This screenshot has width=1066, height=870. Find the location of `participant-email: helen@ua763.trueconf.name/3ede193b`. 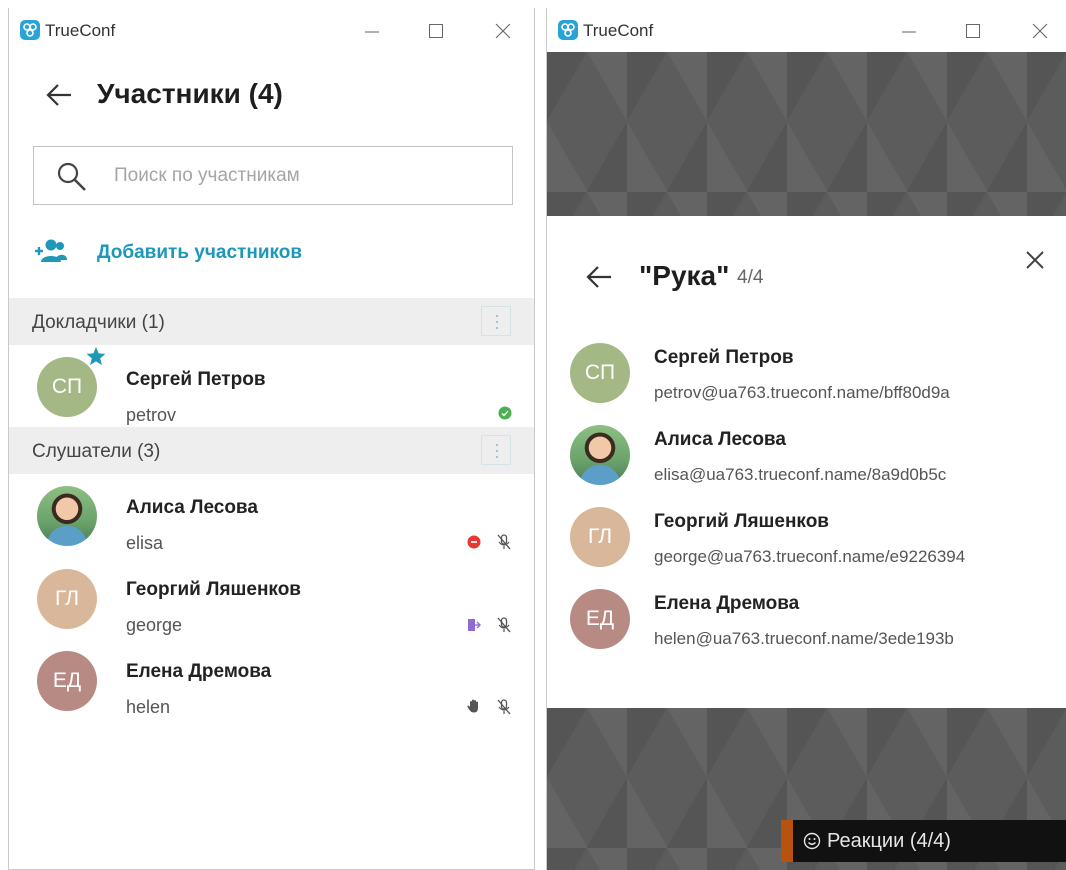

participant-email: helen@ua763.trueconf.name/3ede193b is located at coordinates (804, 638).